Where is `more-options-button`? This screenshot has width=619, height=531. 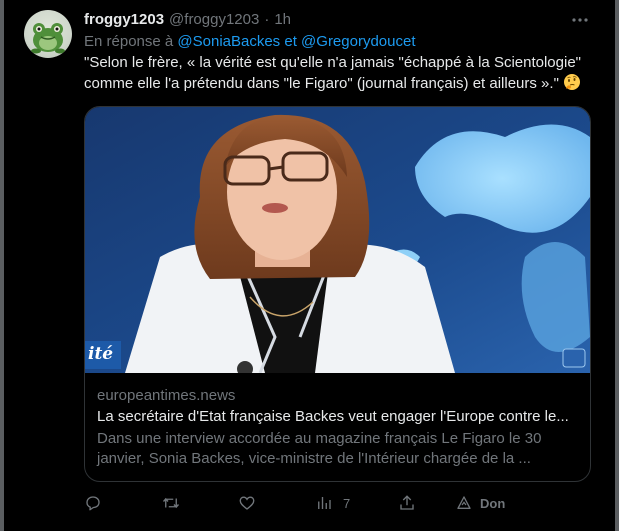 more-options-button is located at coordinates (580, 20).